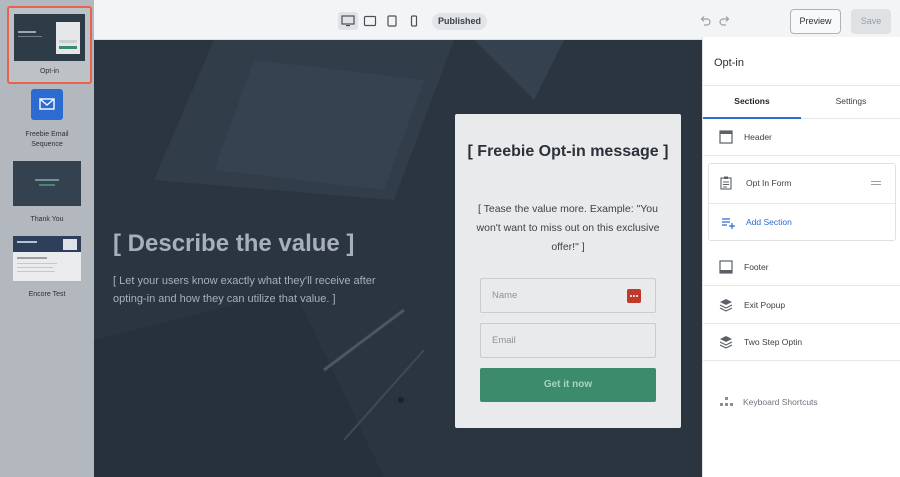 Image resolution: width=900 pixels, height=477 pixels. I want to click on drag-handle-icon, so click(876, 183).